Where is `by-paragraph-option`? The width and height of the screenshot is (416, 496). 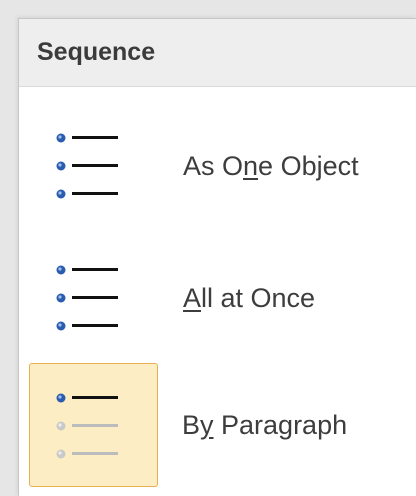 by-paragraph-option is located at coordinates (93, 425).